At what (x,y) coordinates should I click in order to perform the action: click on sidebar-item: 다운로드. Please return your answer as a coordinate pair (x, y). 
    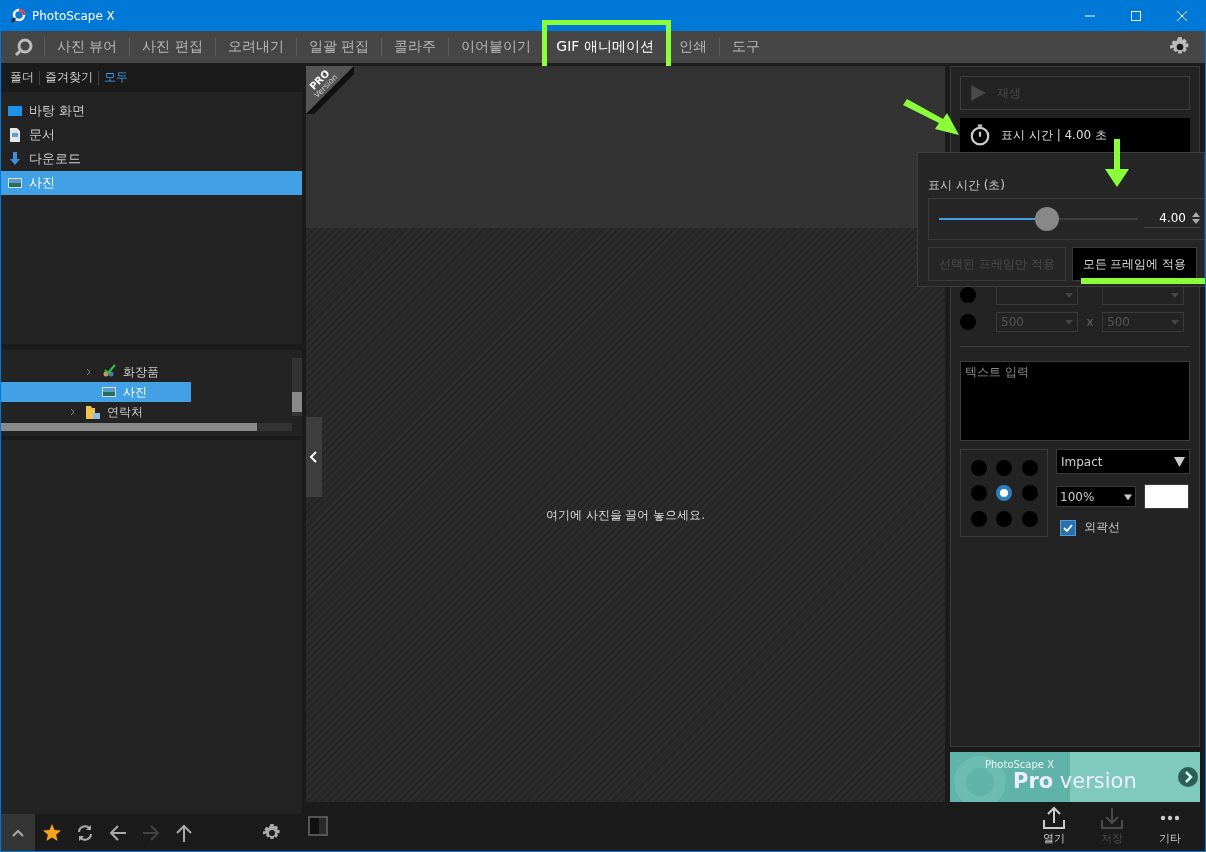
    Looking at the image, I should click on (151, 159).